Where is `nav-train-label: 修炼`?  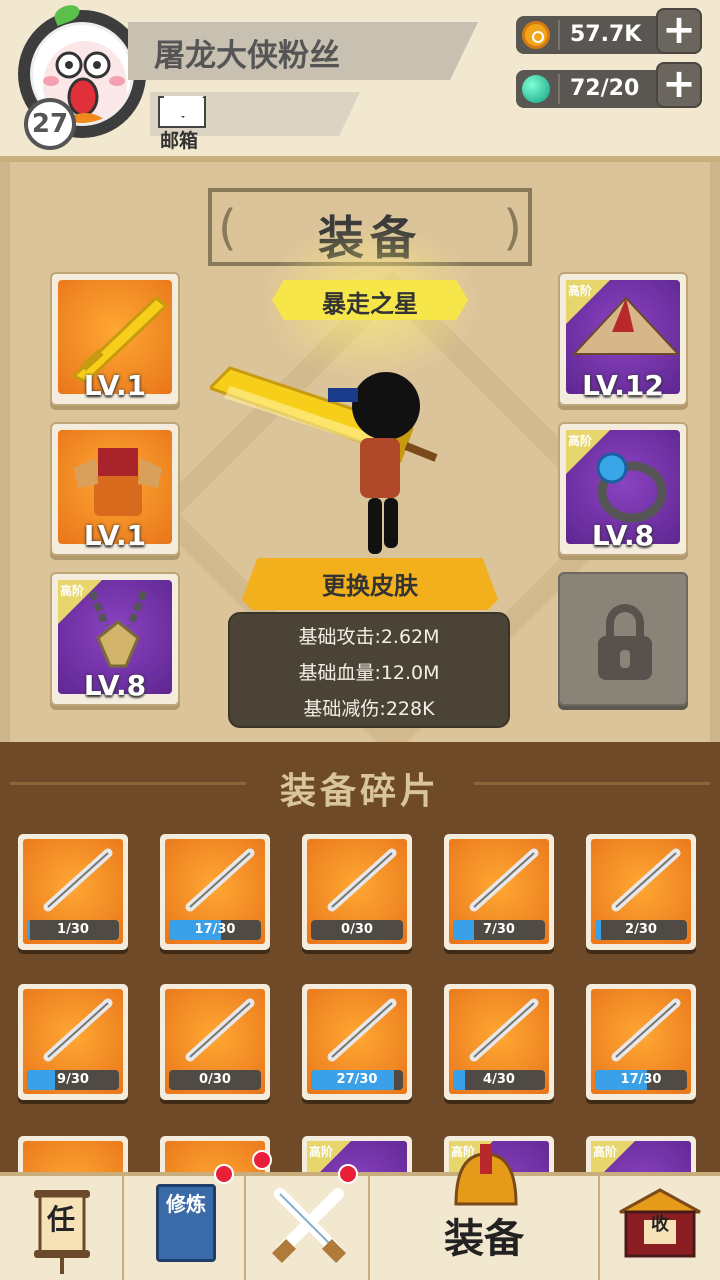
nav-train-label: 修炼 is located at coordinates (186, 1204).